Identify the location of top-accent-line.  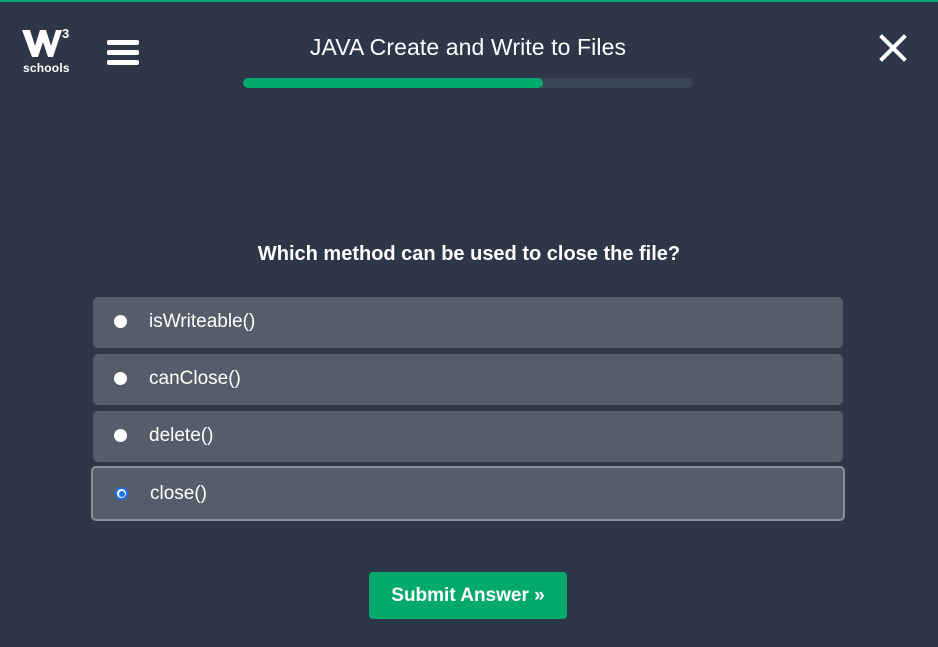
(469, 1).